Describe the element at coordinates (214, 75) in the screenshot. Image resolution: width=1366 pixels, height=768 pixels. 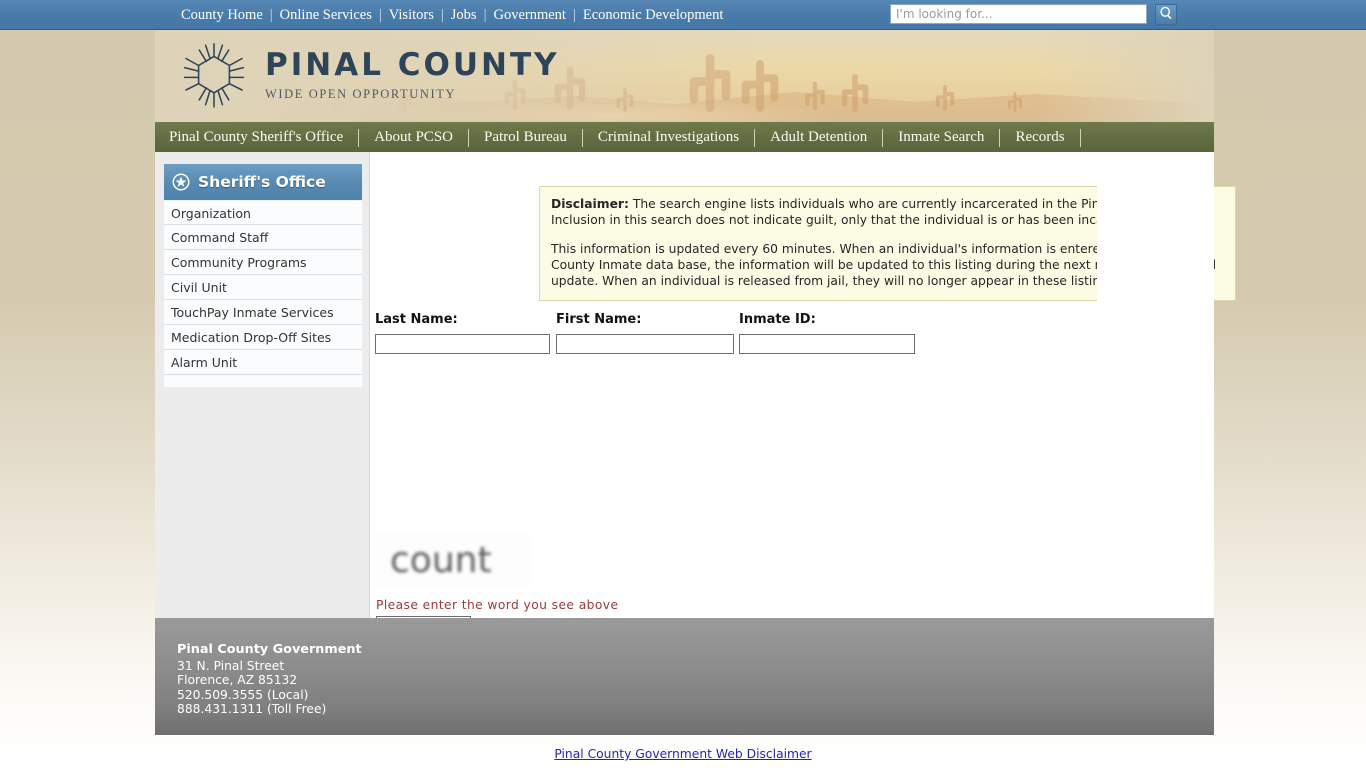
I see `pinal-county-starburst-logo-icon` at that location.